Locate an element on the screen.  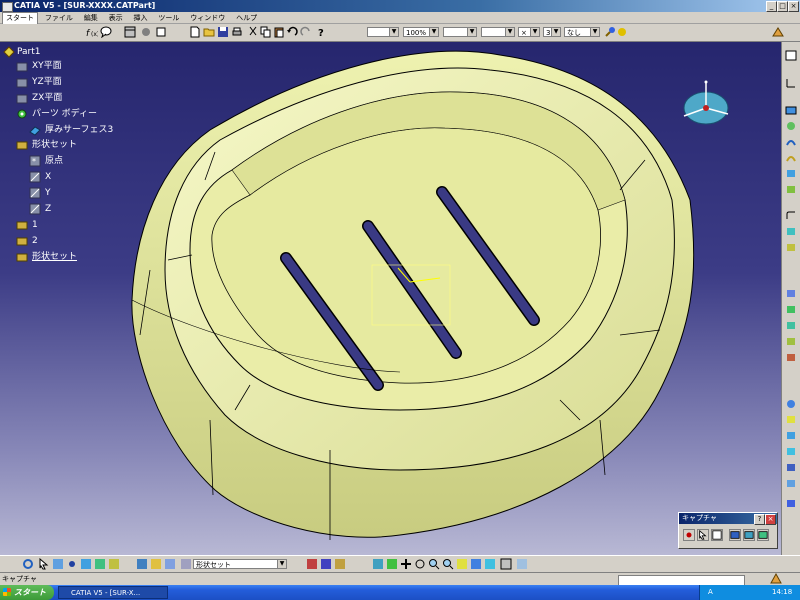
tree-origin: 原点 is located at coordinates (54, 161).